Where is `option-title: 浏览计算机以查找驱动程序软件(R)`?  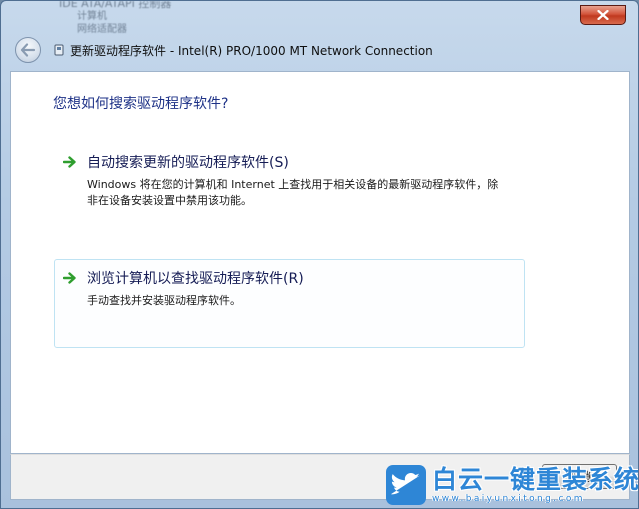 option-title: 浏览计算机以查找驱动程序软件(R) is located at coordinates (195, 279).